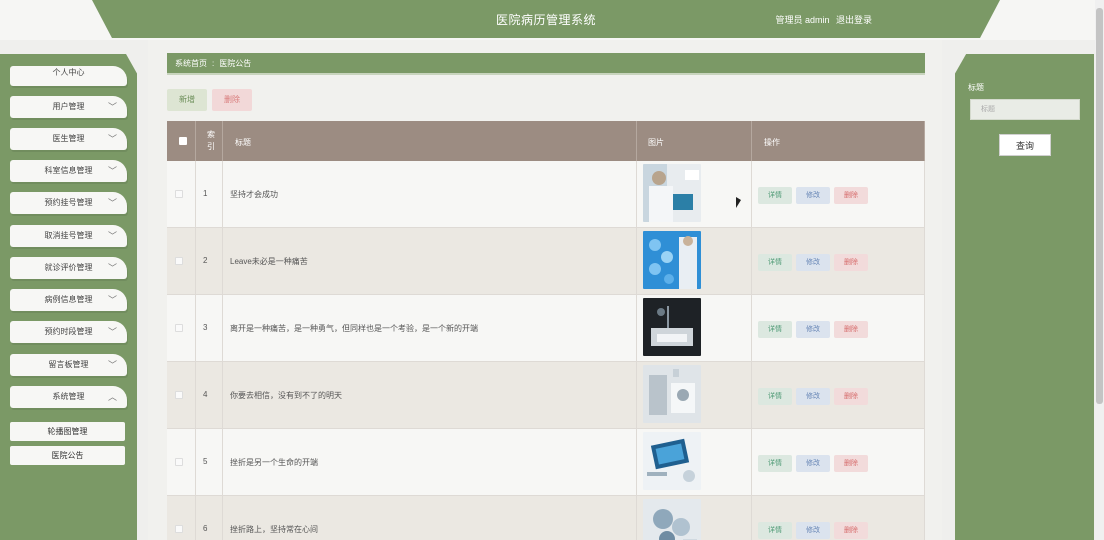 This screenshot has height=540, width=1104. I want to click on sidebar-item-label: 用户管理, so click(68, 106).